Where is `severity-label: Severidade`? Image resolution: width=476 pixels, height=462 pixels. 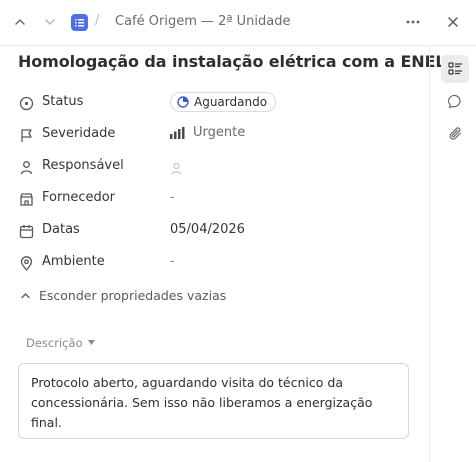 severity-label: Severidade is located at coordinates (79, 133).